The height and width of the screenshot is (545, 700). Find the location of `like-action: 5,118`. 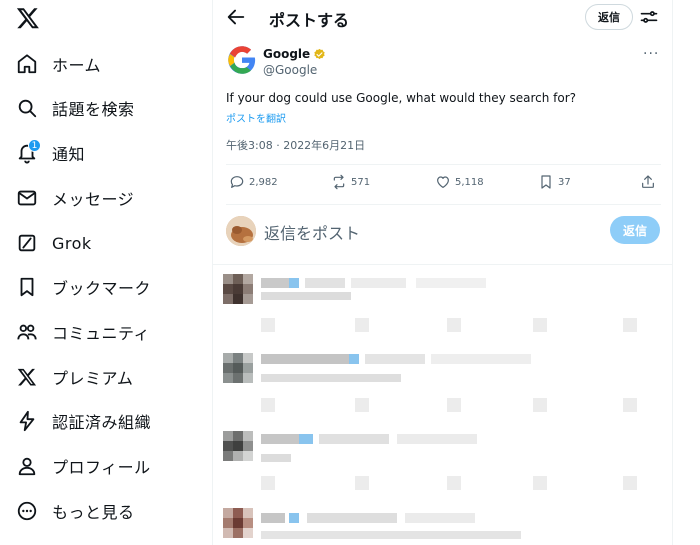

like-action: 5,118 is located at coordinates (459, 182).